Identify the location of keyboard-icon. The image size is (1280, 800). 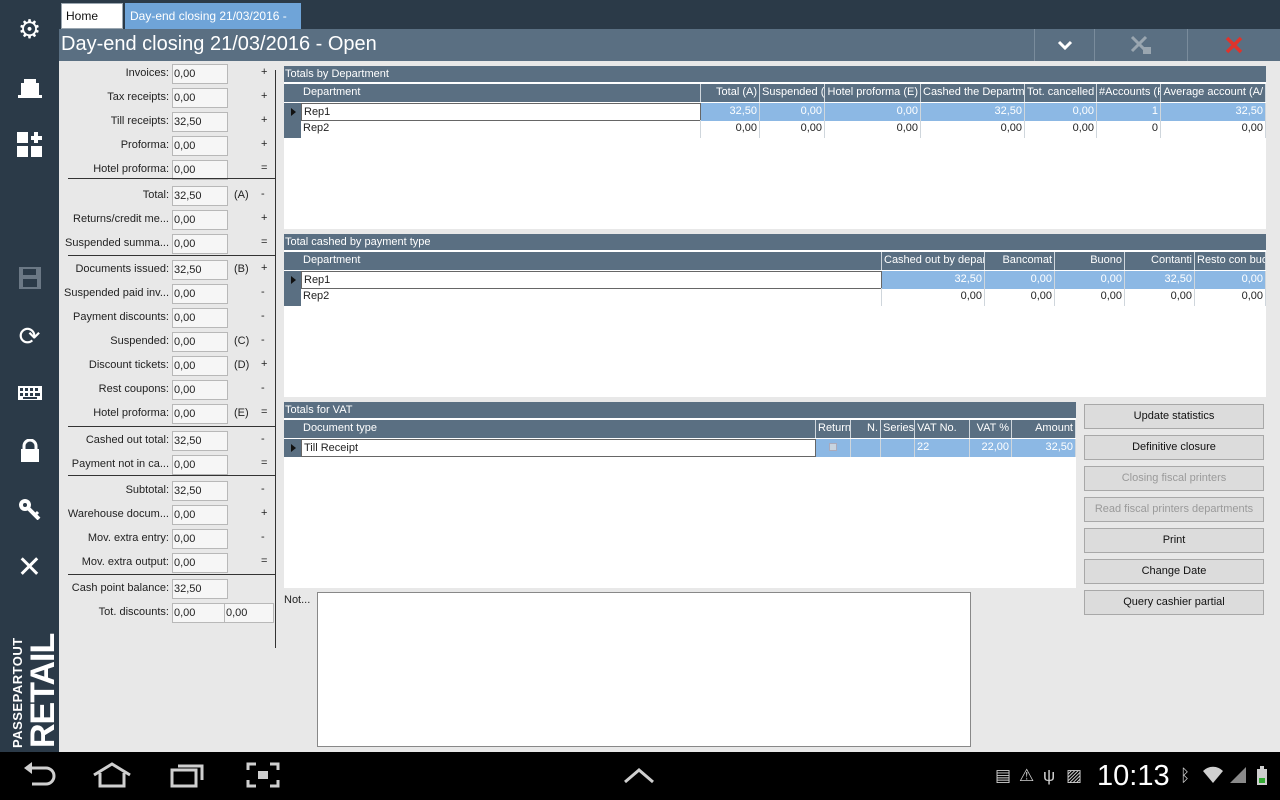
(29, 393).